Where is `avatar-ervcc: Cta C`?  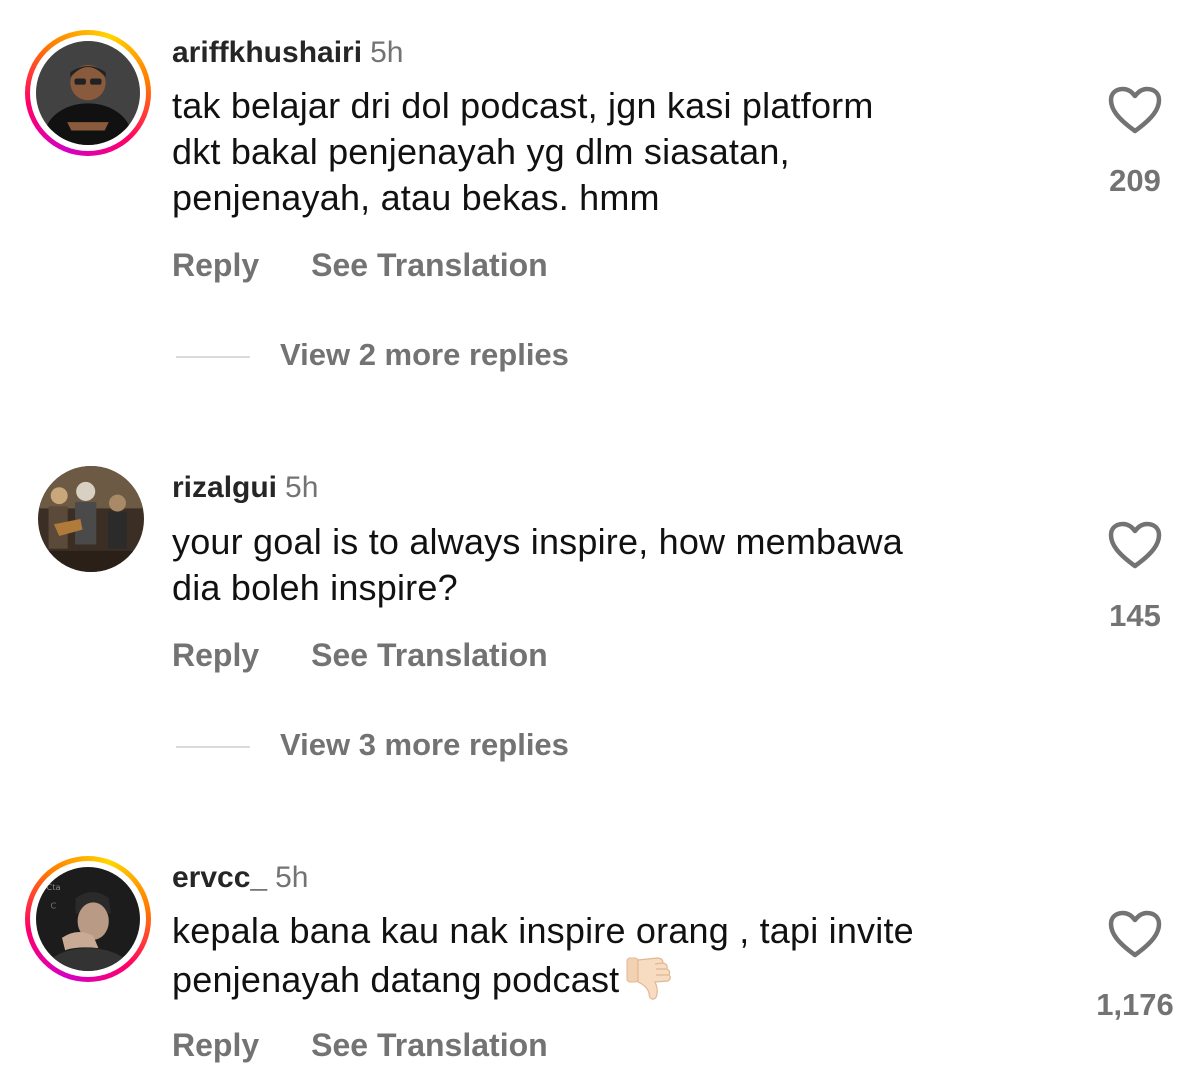
avatar-ervcc: Cta C is located at coordinates (88, 919).